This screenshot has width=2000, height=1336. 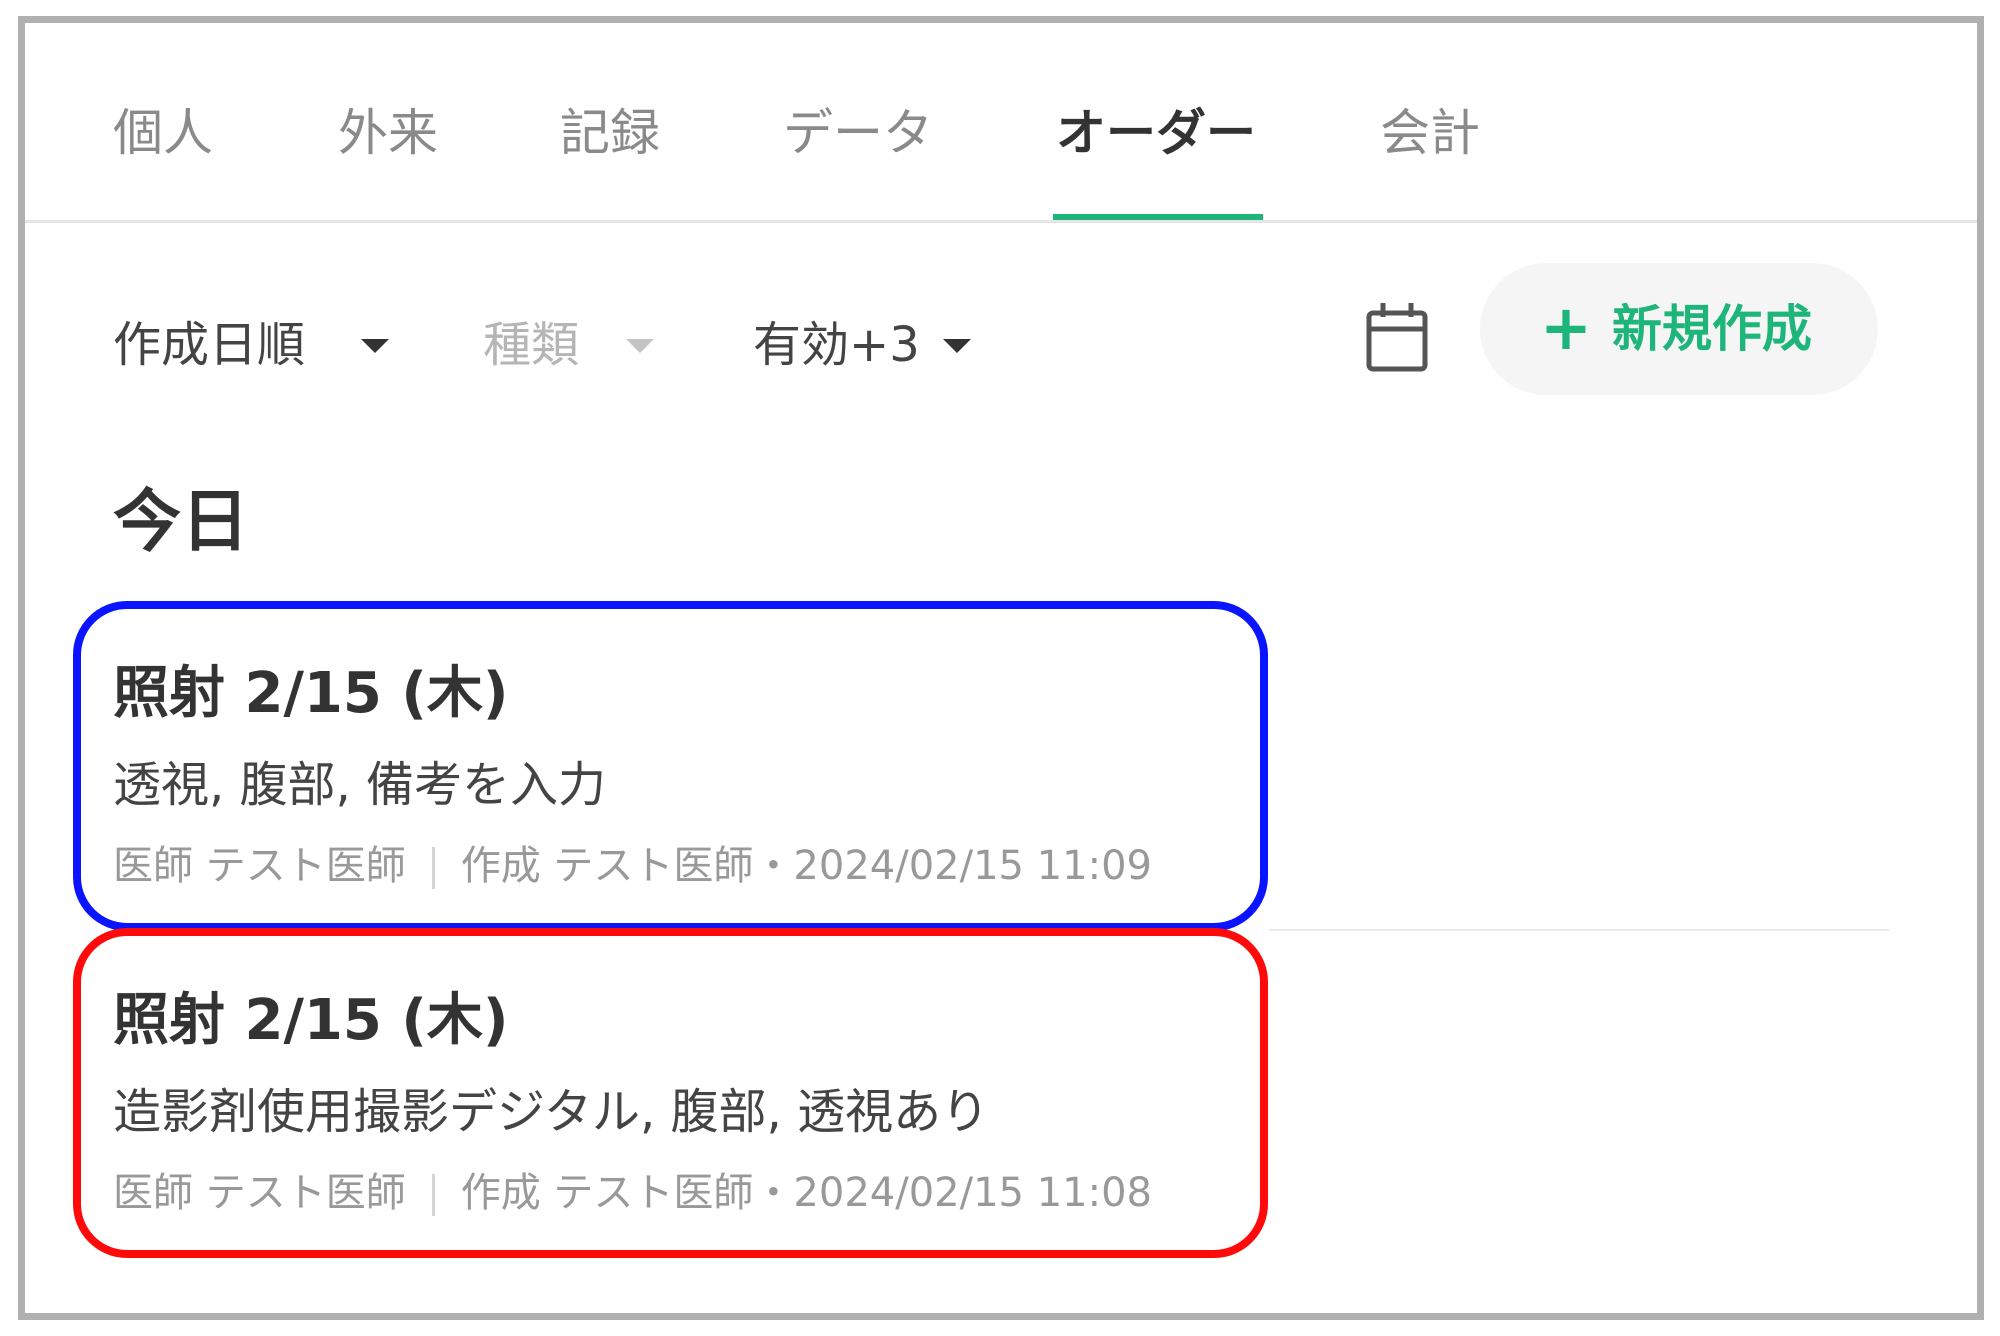 What do you see at coordinates (209, 345) in the screenshot?
I see `sort-dropdown: 作成日順` at bounding box center [209, 345].